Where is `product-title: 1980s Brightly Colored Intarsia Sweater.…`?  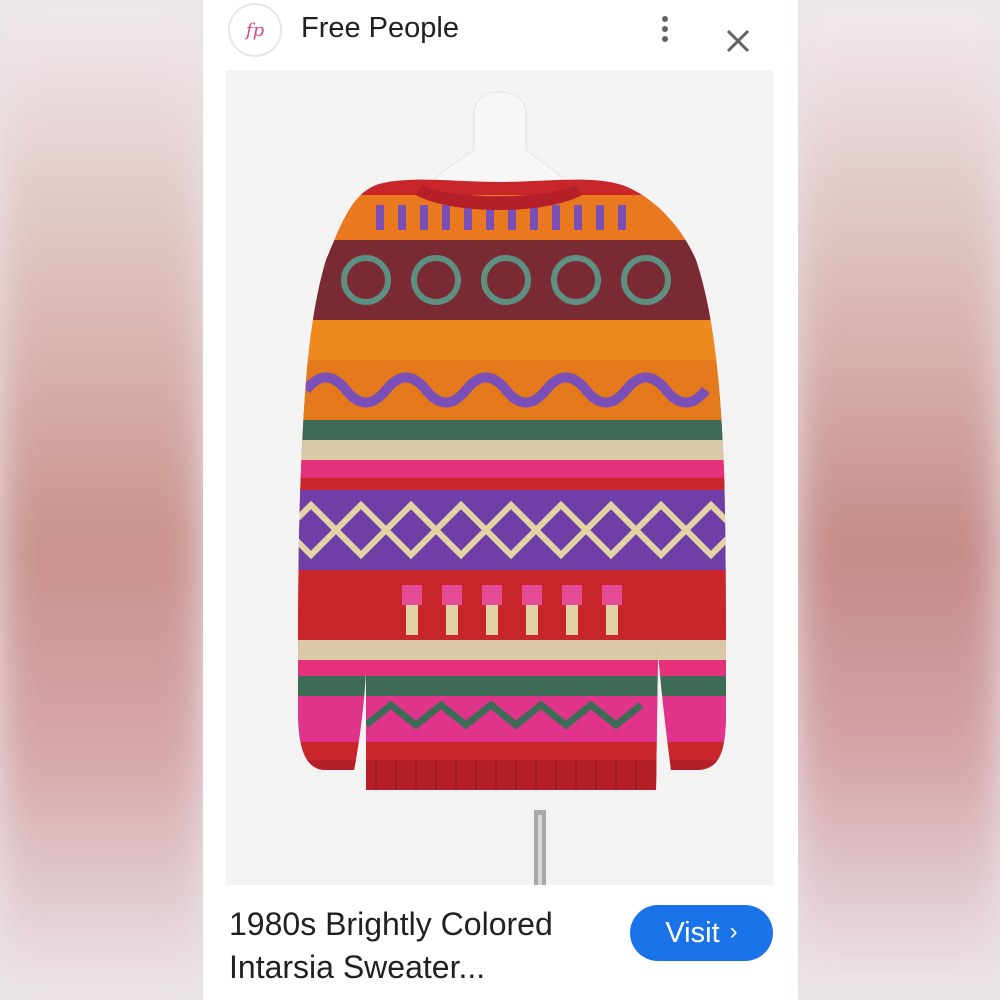 product-title: 1980s Brightly Colored Intarsia Sweater.… is located at coordinates (424, 946).